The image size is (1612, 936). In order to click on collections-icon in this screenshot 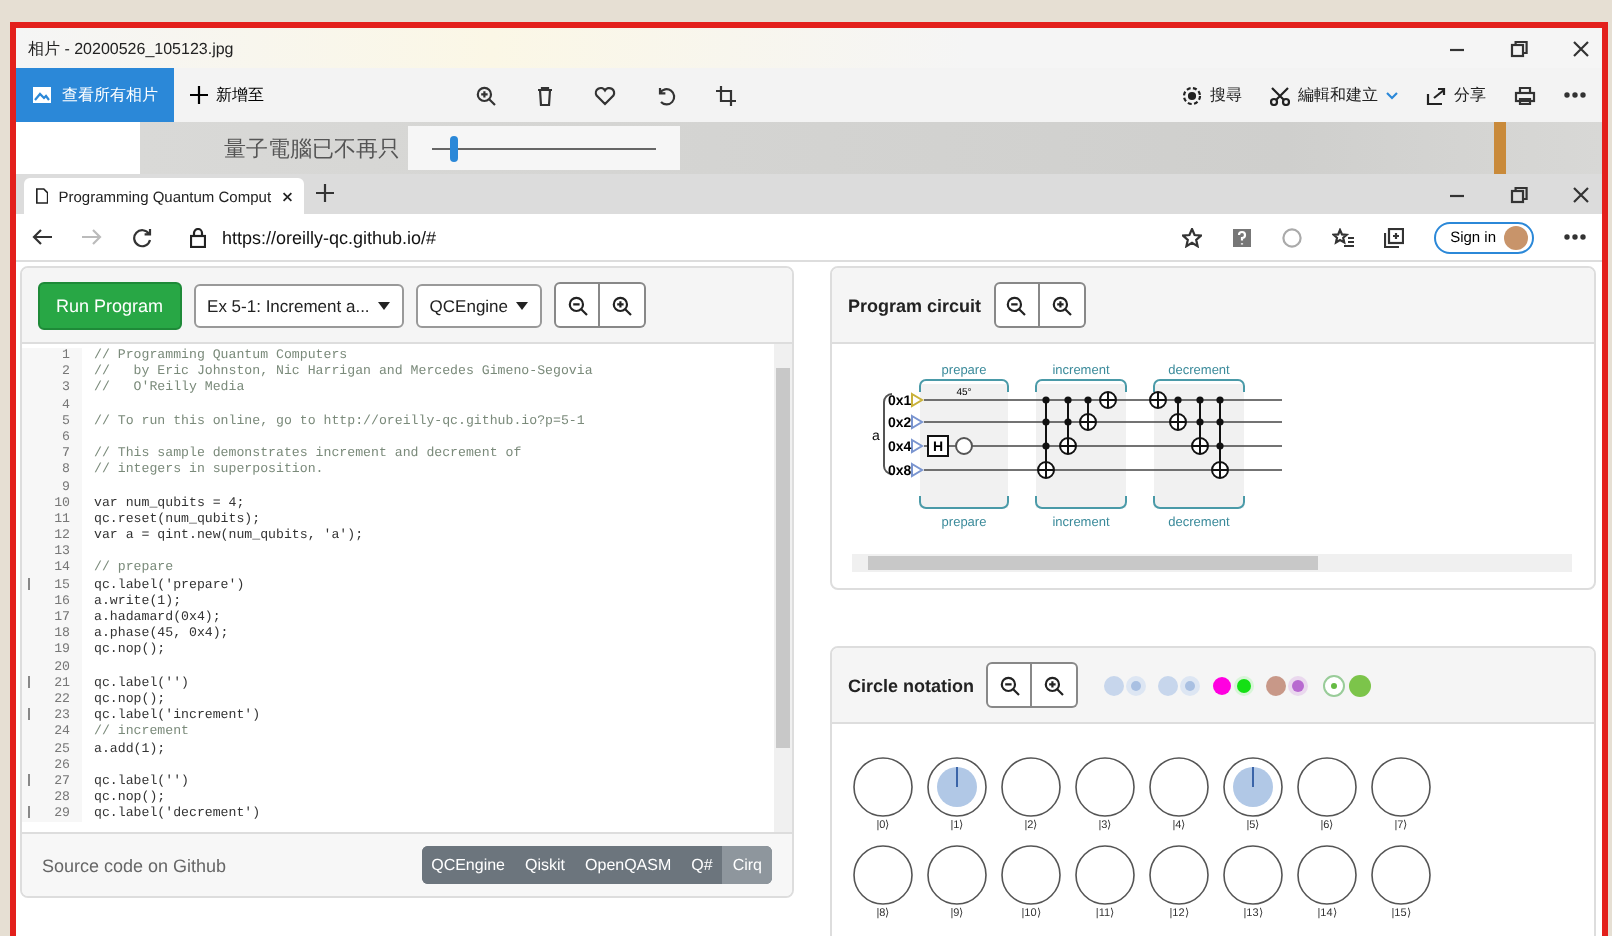, I will do `click(1394, 237)`.